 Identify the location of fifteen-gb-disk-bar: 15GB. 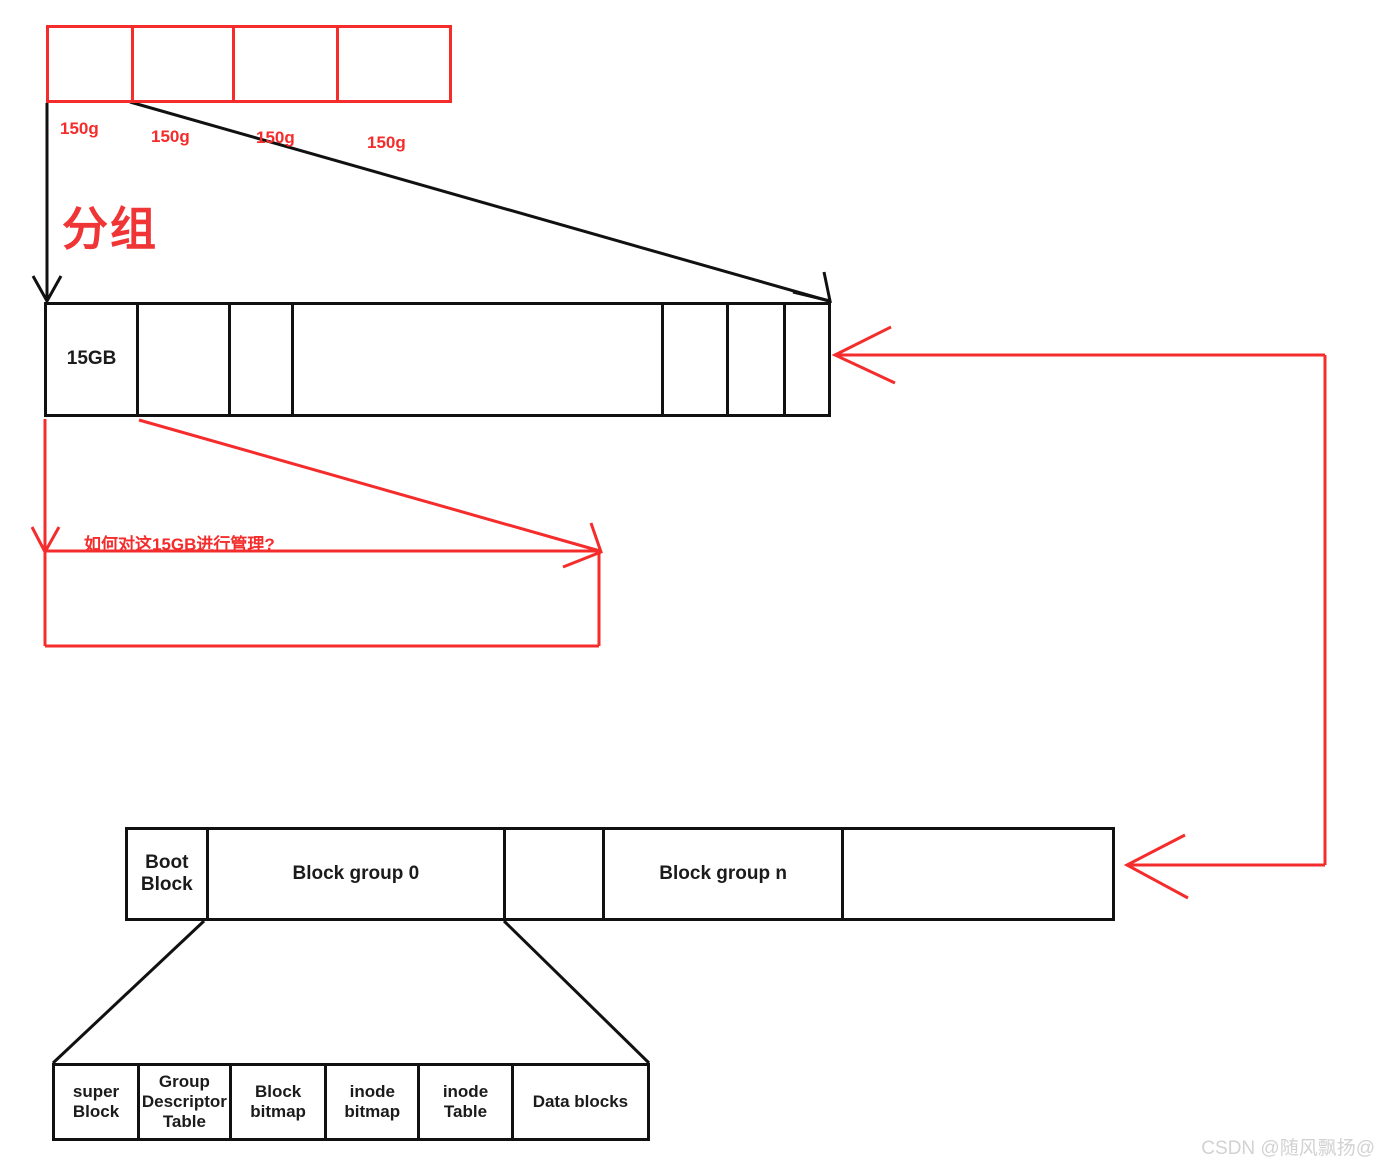
(437, 359).